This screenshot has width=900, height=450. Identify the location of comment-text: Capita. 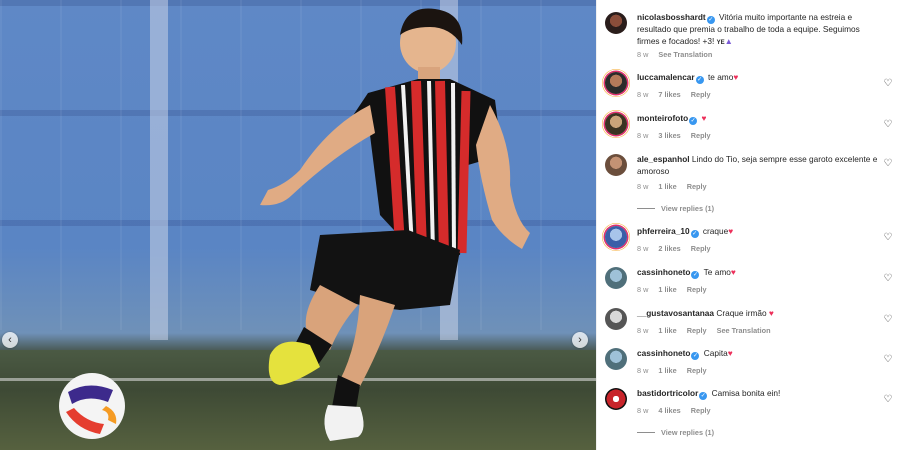
(715, 353).